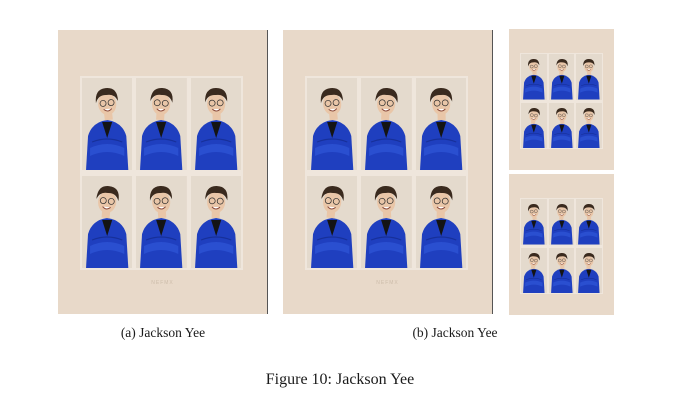 The image size is (680, 420). I want to click on figure-caption: Figure 10: Jackson Yee, so click(340, 379).